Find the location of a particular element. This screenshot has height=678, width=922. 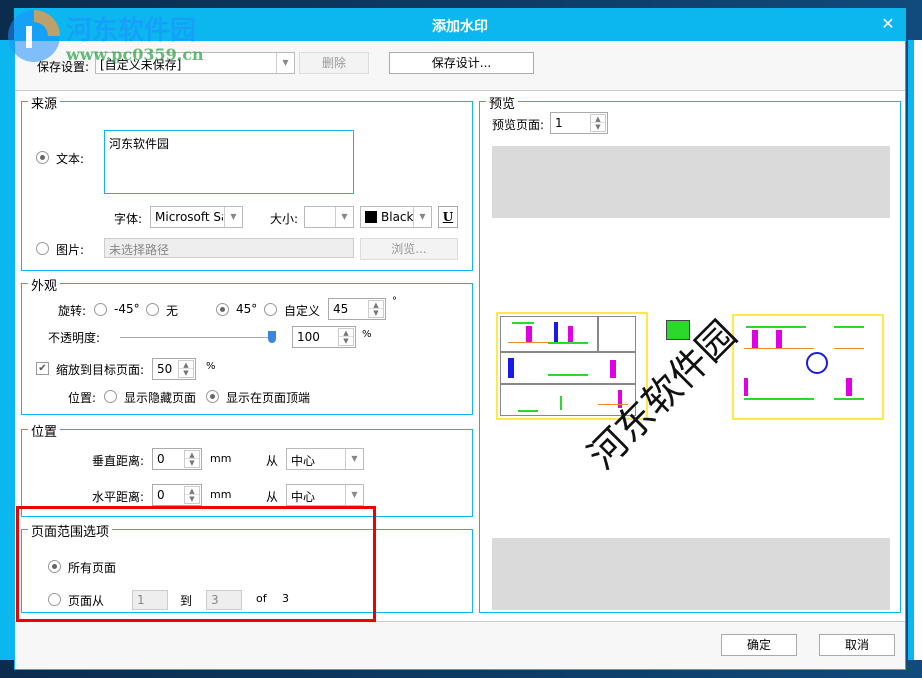

horizontal-distance-value: 0 is located at coordinates (161, 495).